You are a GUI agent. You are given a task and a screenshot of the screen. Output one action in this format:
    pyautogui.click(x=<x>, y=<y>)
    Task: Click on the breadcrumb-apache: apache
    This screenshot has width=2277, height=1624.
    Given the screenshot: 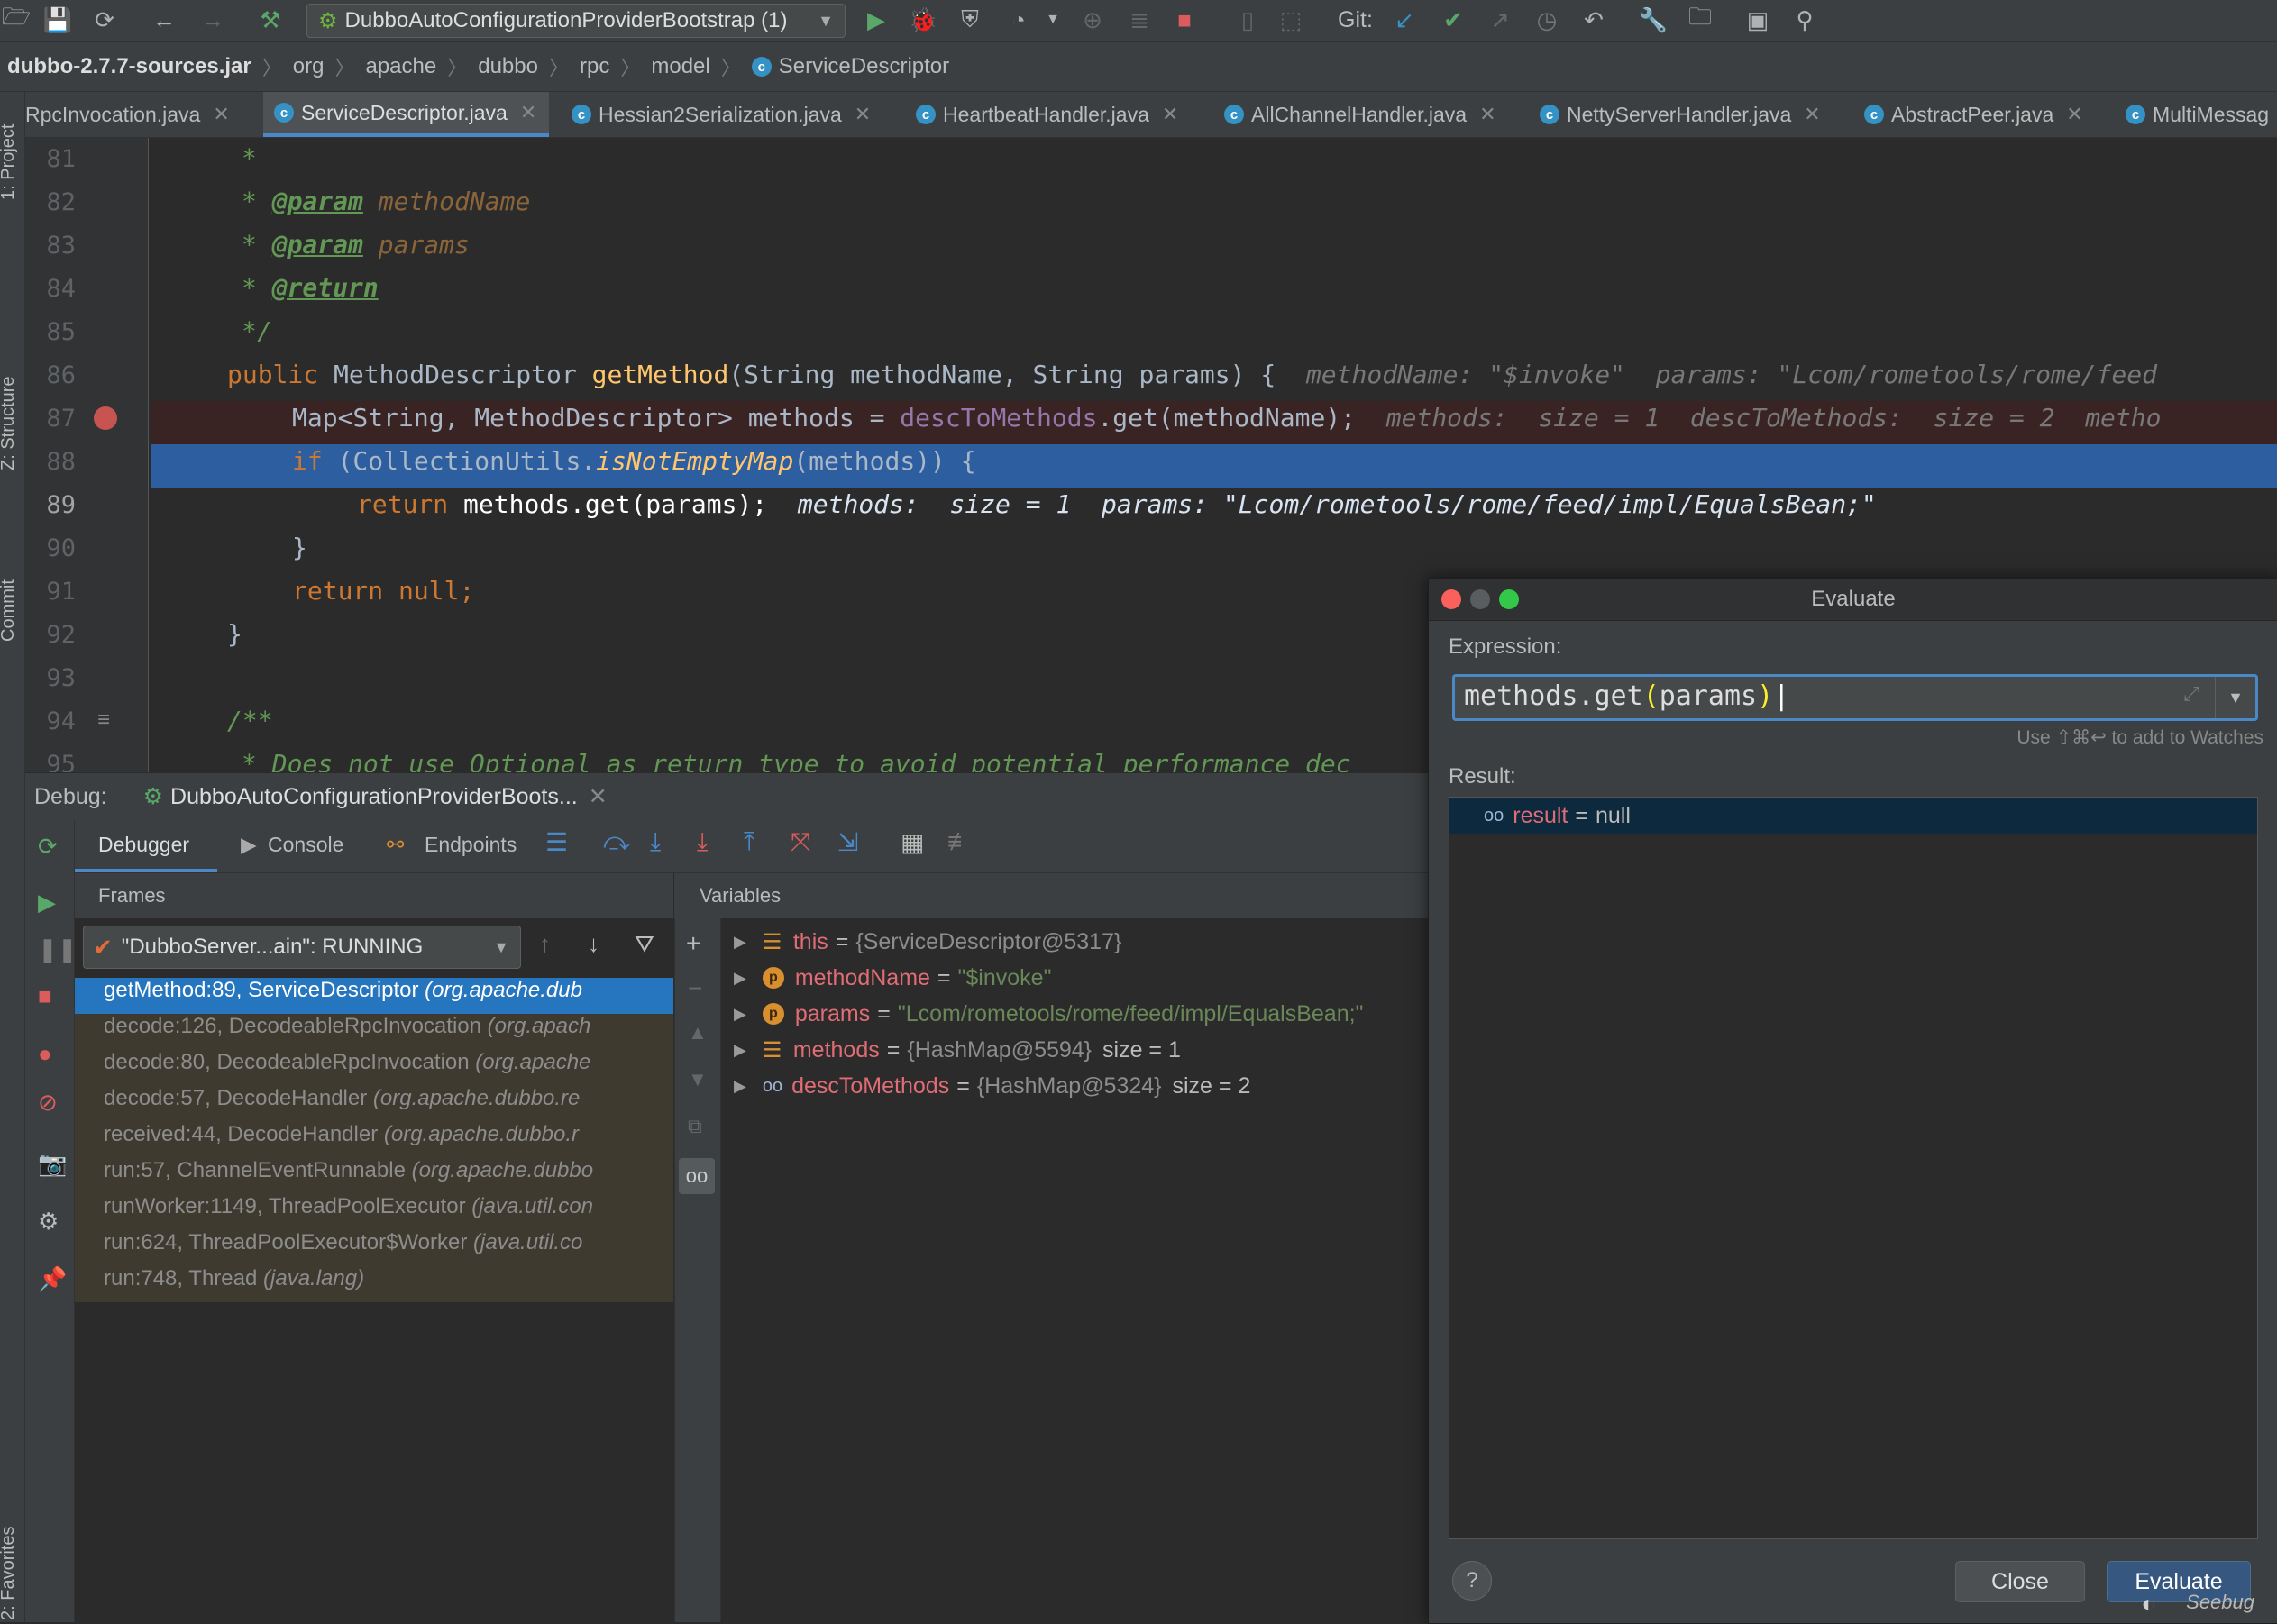 What is the action you would take?
    pyautogui.click(x=400, y=66)
    